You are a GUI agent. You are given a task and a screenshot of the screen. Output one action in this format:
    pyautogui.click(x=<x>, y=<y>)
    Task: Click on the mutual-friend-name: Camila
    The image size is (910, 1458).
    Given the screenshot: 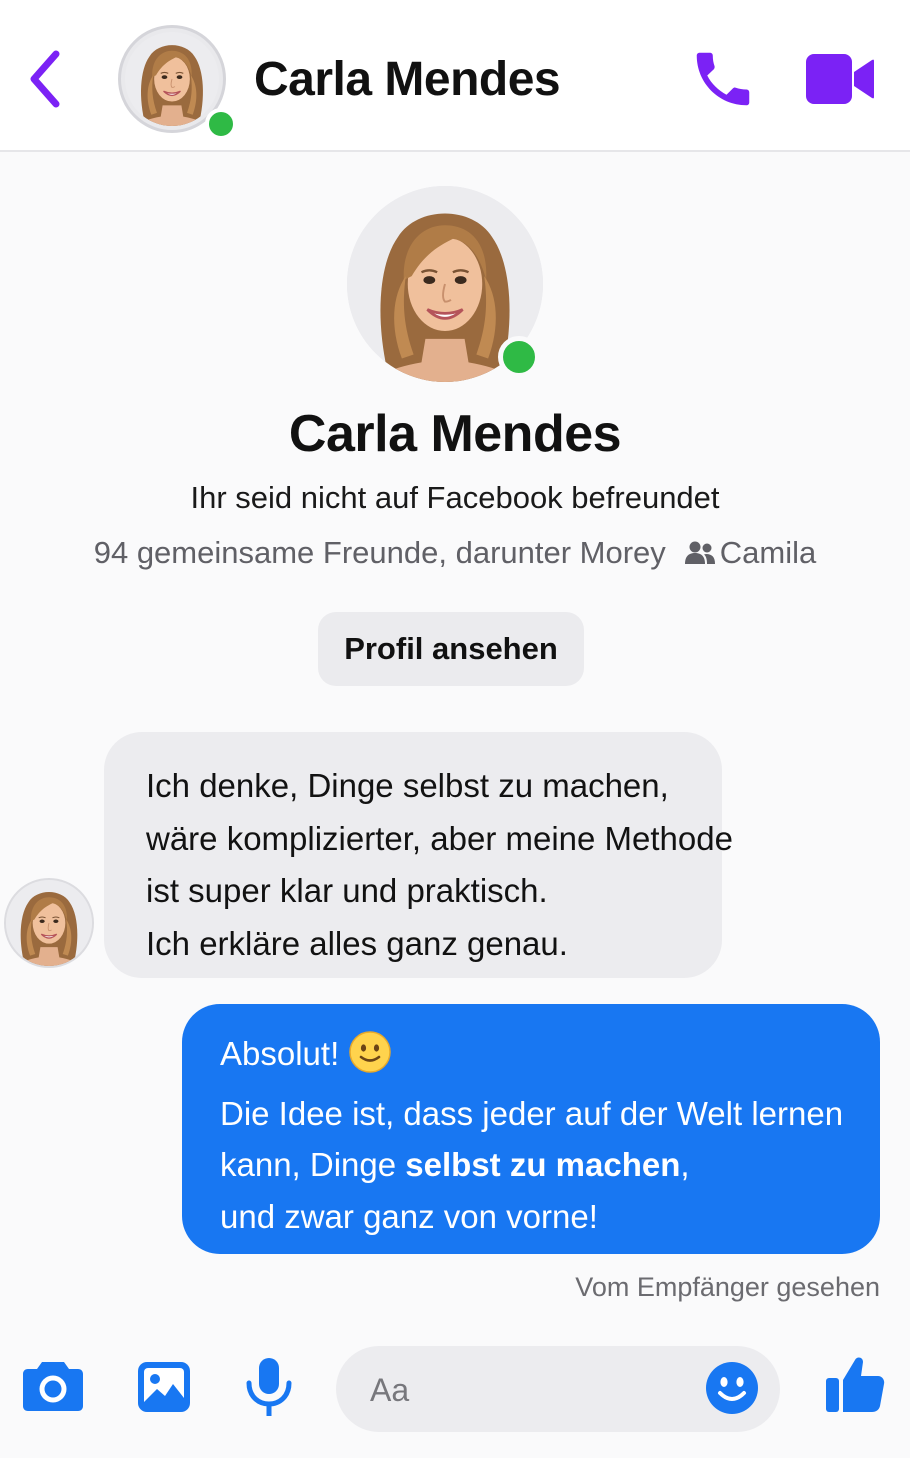 What is the action you would take?
    pyautogui.click(x=768, y=552)
    